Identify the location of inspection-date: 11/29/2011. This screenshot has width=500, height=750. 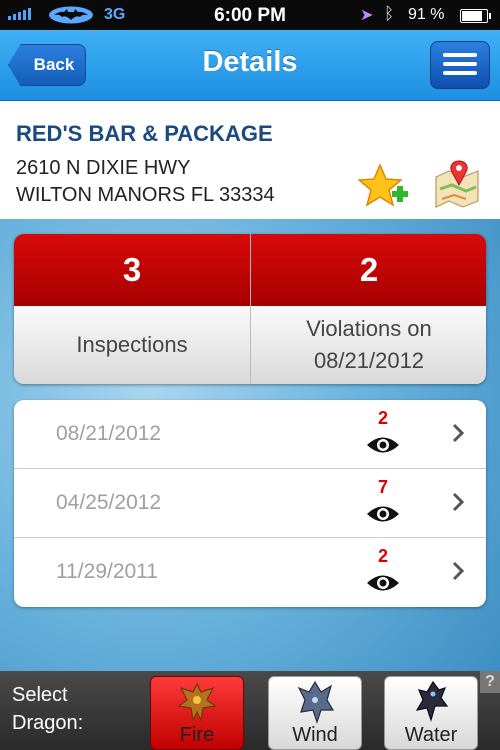
(107, 571).